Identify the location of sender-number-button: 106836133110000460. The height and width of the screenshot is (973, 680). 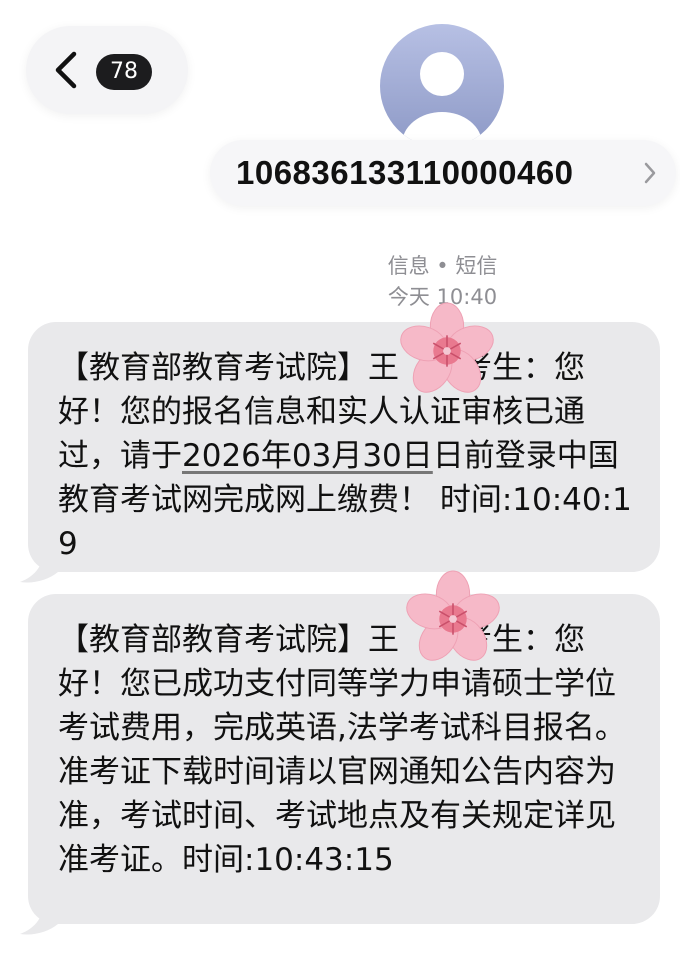
(443, 173).